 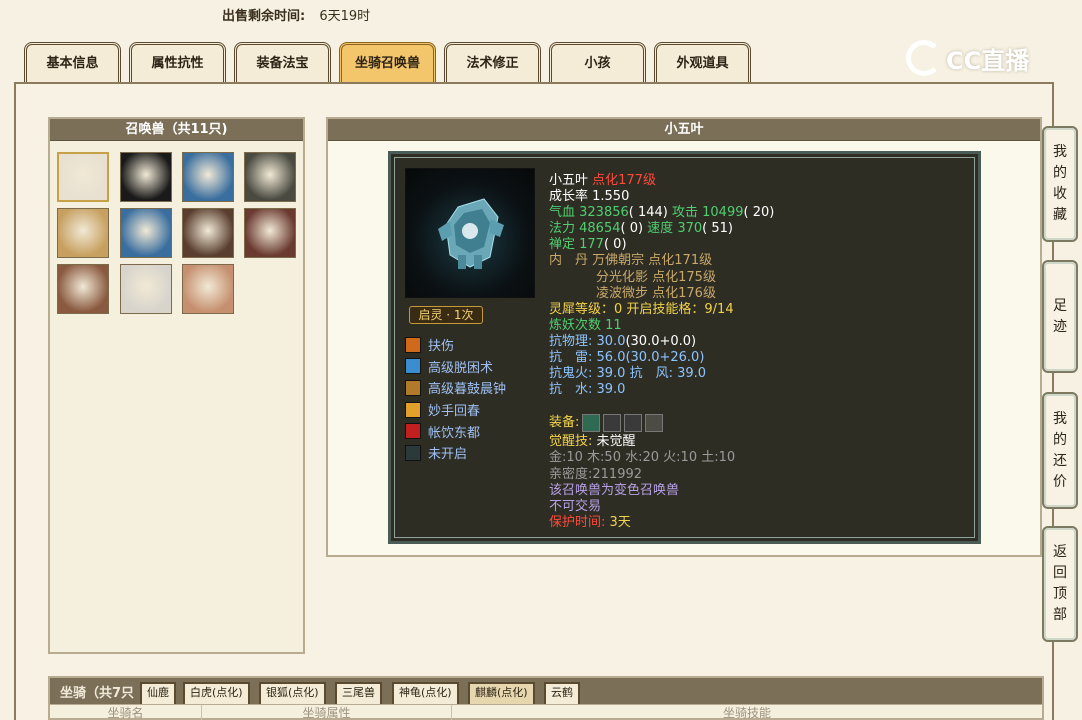 I want to click on speed-value: 370, so click(x=690, y=229).